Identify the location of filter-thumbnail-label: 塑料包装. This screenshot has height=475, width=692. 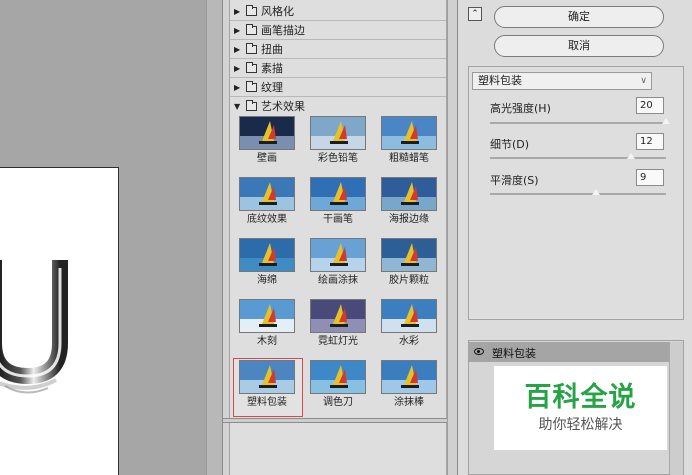
(267, 402).